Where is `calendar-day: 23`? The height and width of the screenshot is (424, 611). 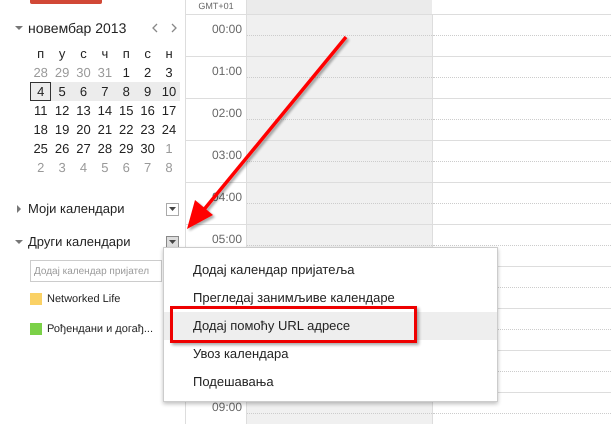 calendar-day: 23 is located at coordinates (147, 129).